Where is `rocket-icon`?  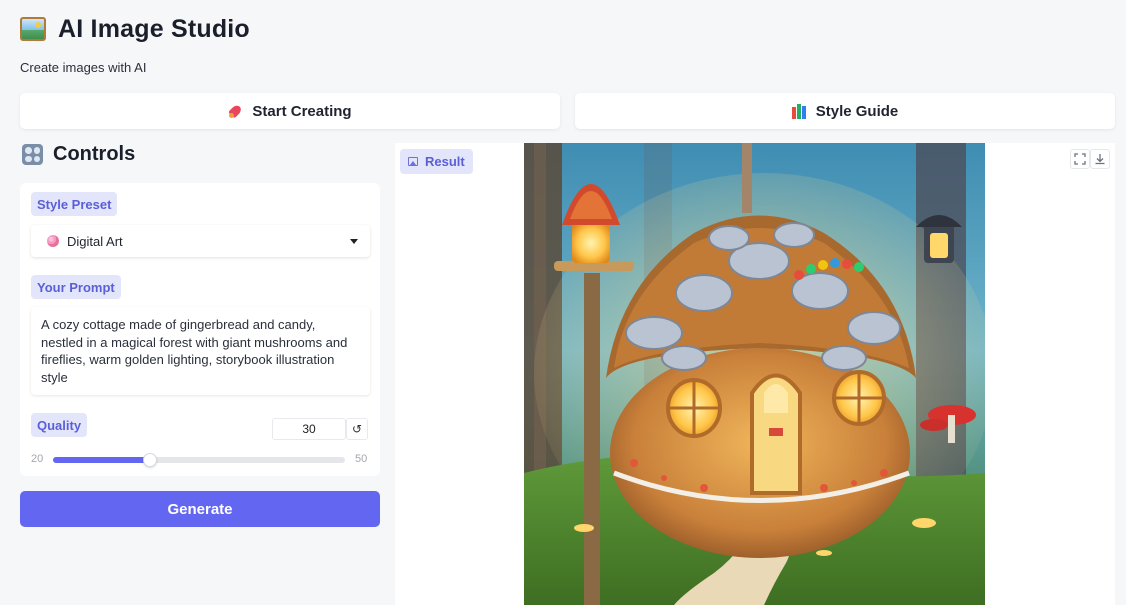
rocket-icon is located at coordinates (236, 111).